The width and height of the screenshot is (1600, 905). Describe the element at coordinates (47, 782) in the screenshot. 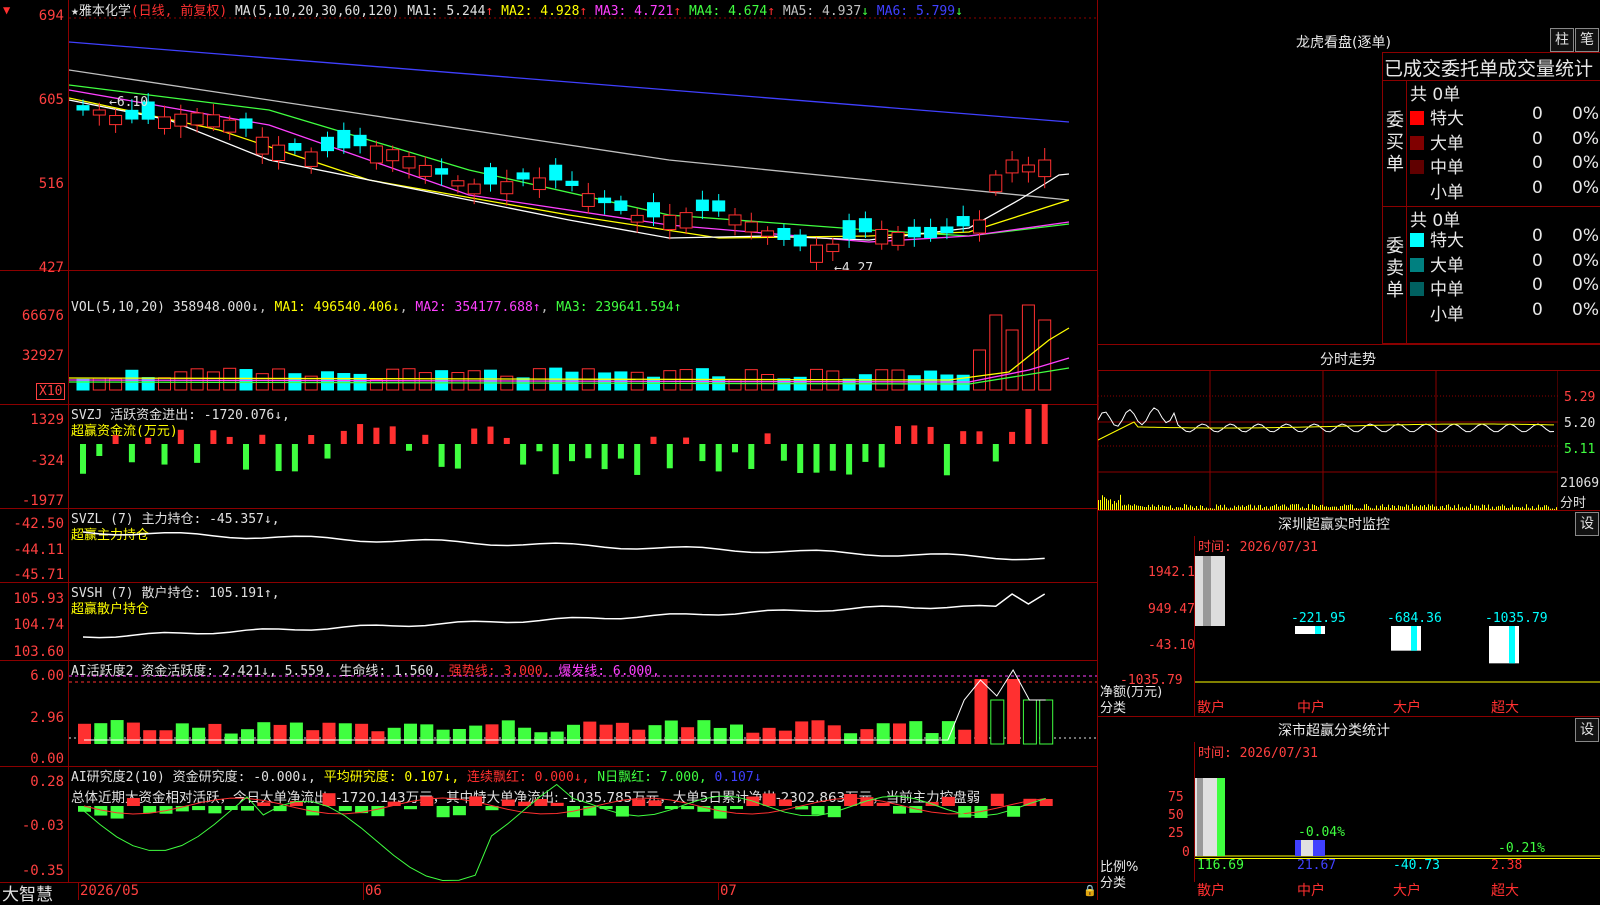

I see `air-axis-1: 0.28` at that location.